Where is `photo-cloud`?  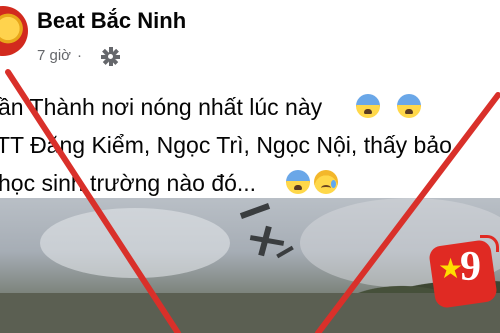 photo-cloud is located at coordinates (135, 243).